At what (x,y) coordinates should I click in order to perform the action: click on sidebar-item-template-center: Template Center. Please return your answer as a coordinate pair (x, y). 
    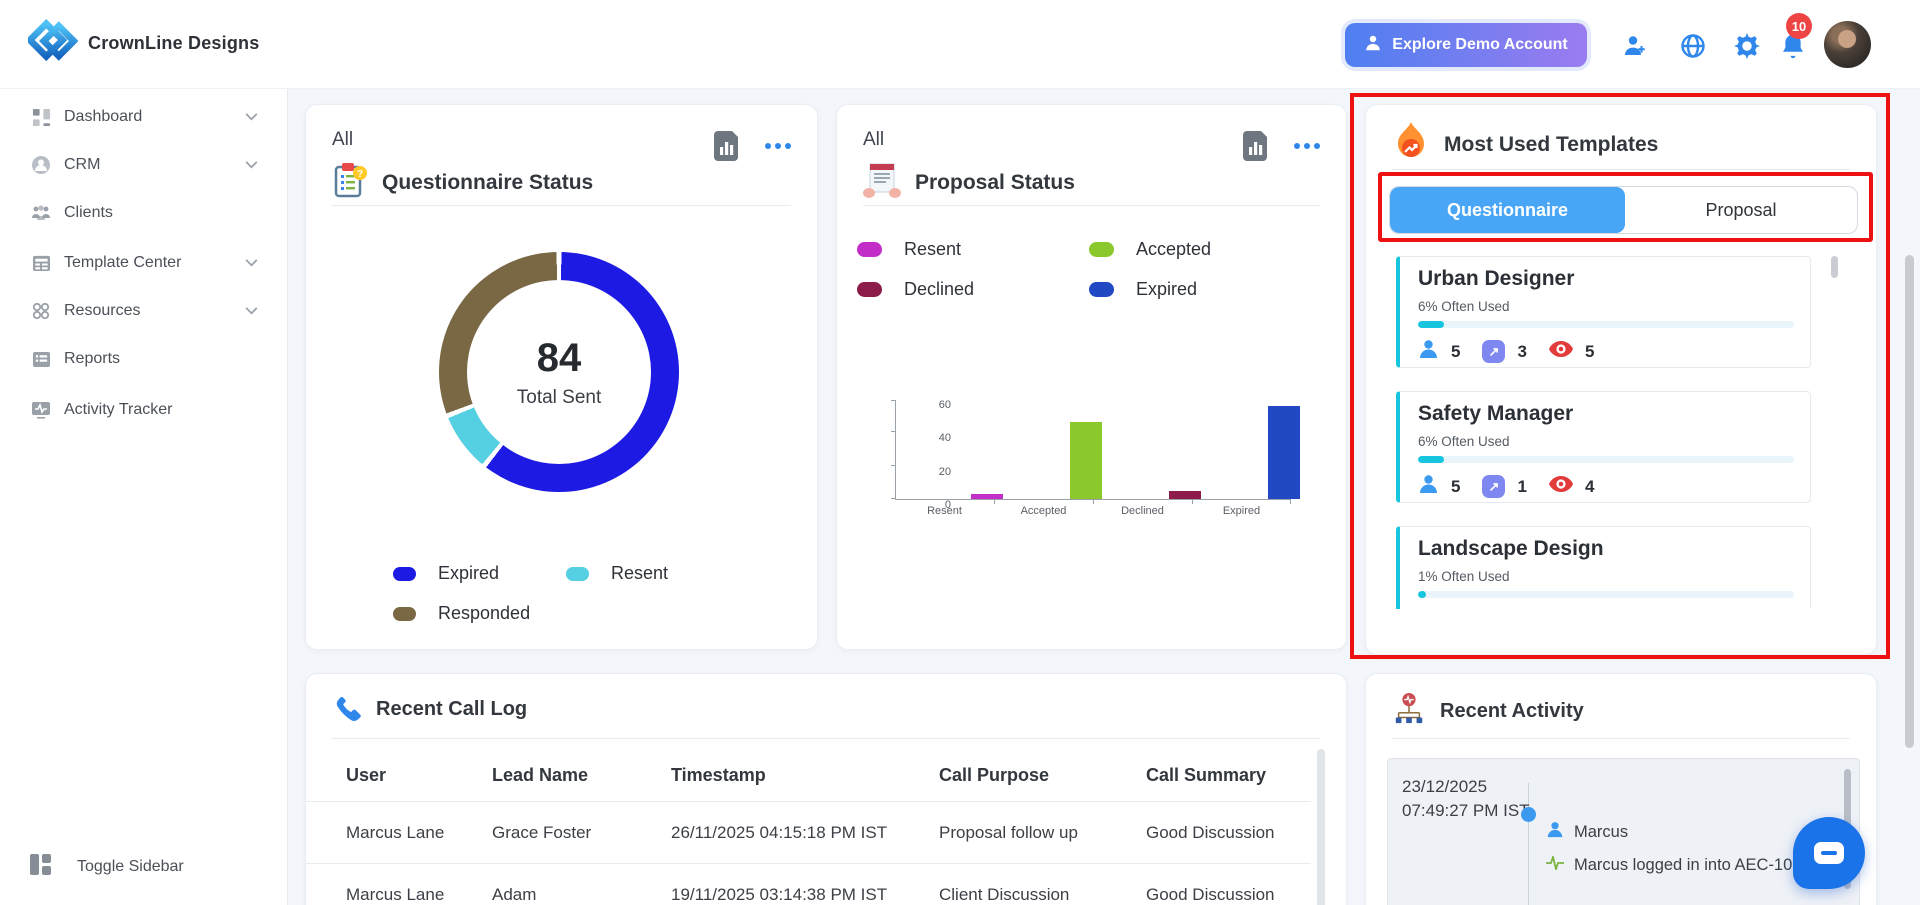
    Looking at the image, I should click on (144, 263).